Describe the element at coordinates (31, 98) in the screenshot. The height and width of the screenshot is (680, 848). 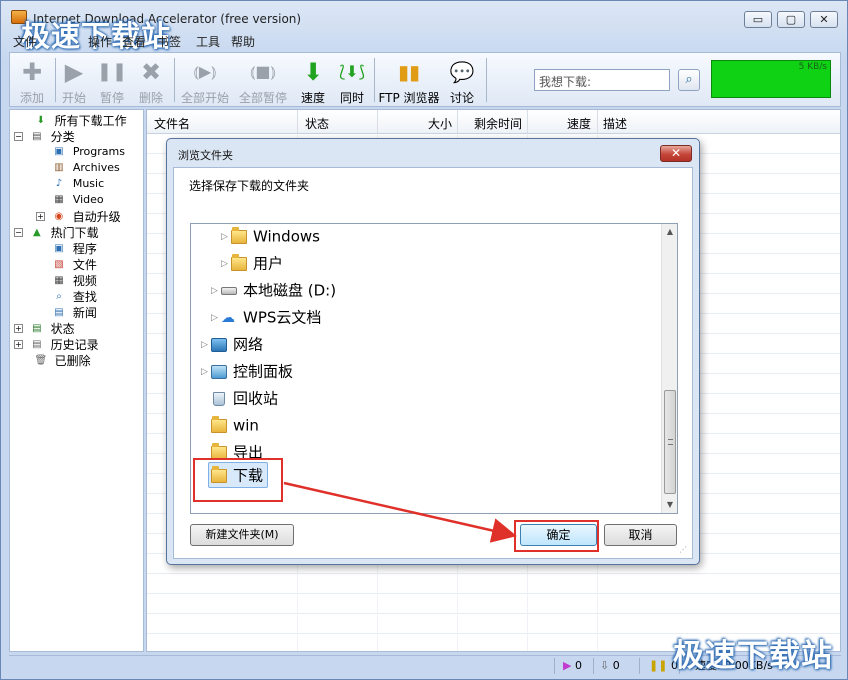
I see `add-label: 添加` at that location.